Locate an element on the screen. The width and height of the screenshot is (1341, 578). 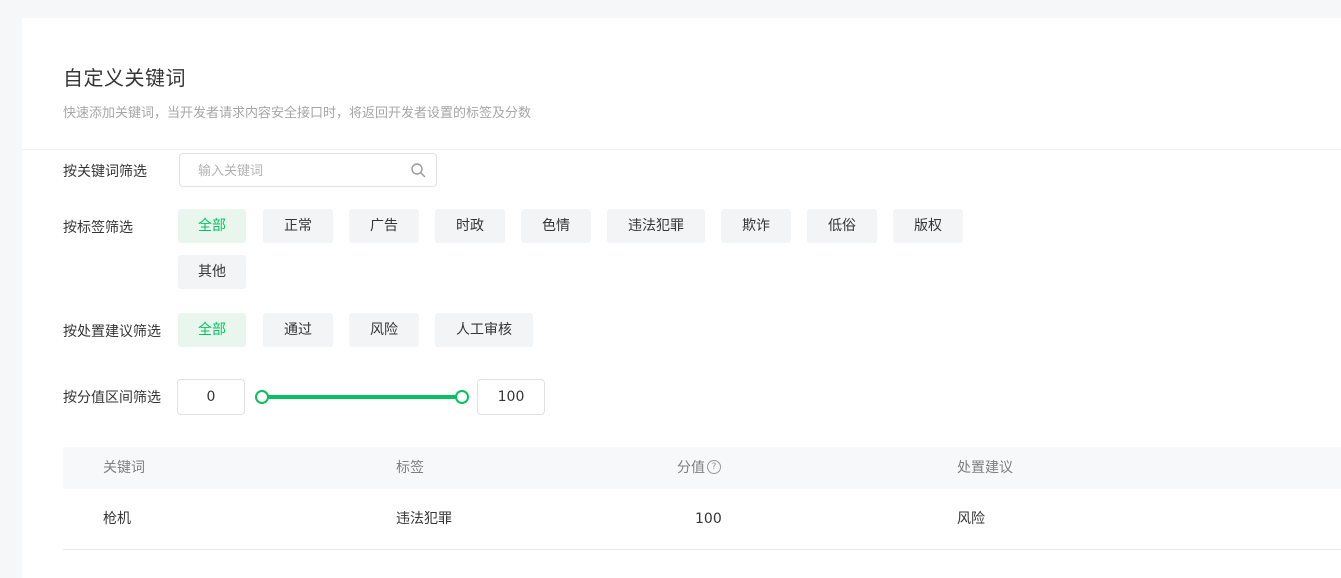
tag-chip-vulgar: 低俗 is located at coordinates (842, 226).